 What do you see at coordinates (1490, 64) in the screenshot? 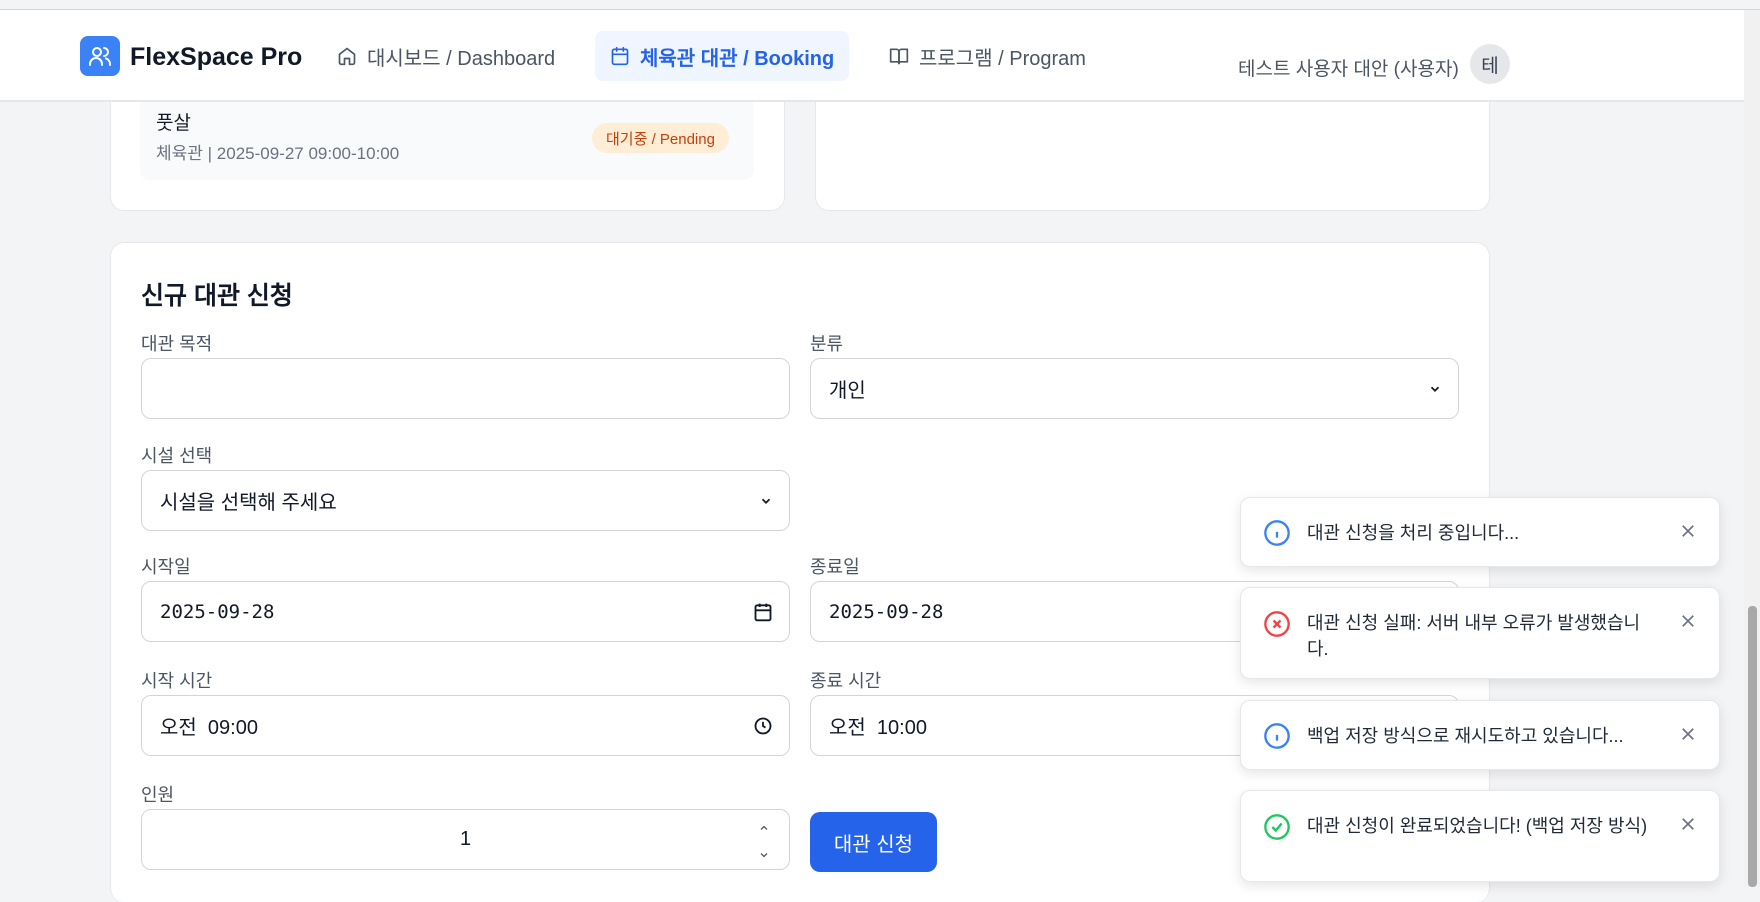
I see `avatar: 테` at bounding box center [1490, 64].